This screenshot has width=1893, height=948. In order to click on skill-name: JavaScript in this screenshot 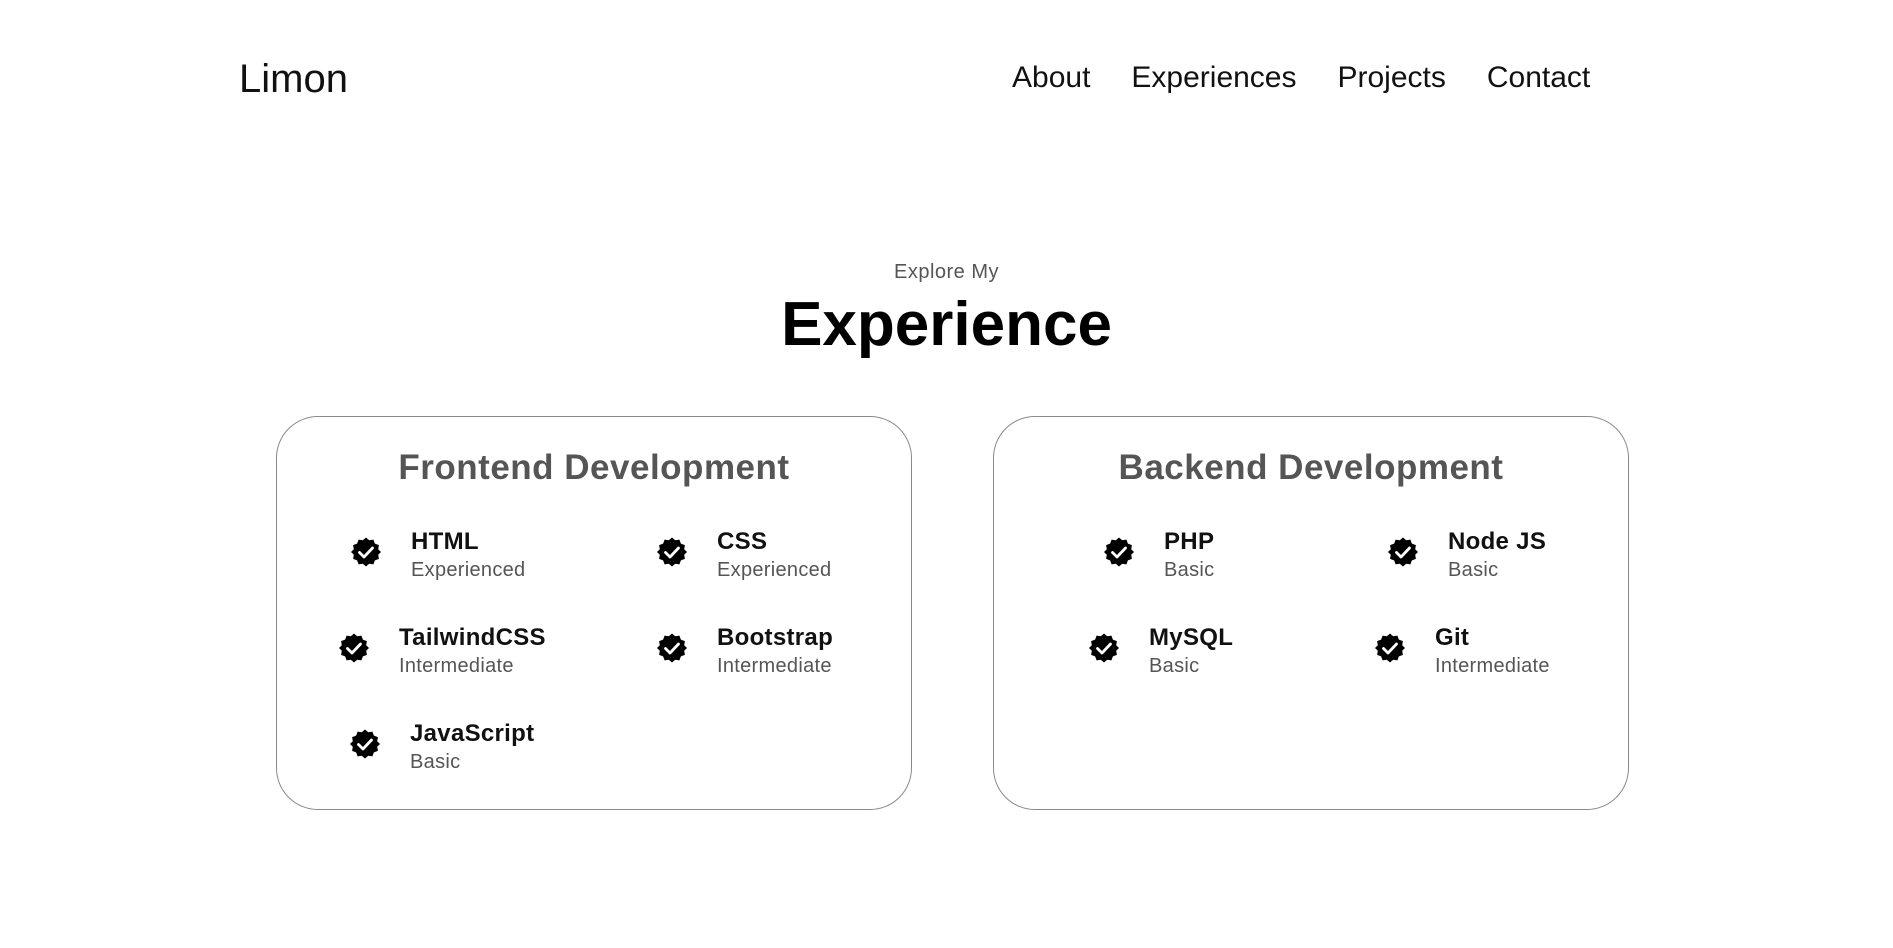, I will do `click(472, 733)`.